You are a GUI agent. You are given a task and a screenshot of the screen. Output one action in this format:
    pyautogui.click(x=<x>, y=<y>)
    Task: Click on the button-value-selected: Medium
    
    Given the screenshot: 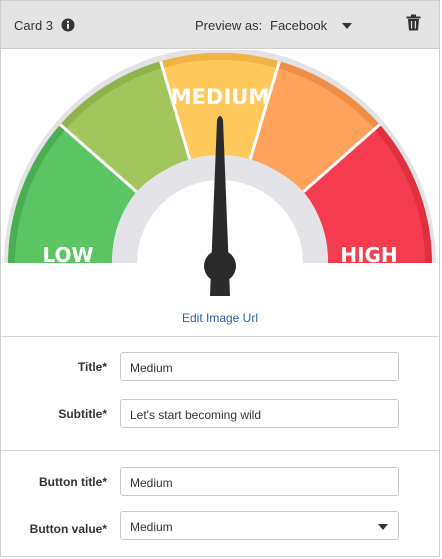 What is the action you would take?
    pyautogui.click(x=151, y=527)
    